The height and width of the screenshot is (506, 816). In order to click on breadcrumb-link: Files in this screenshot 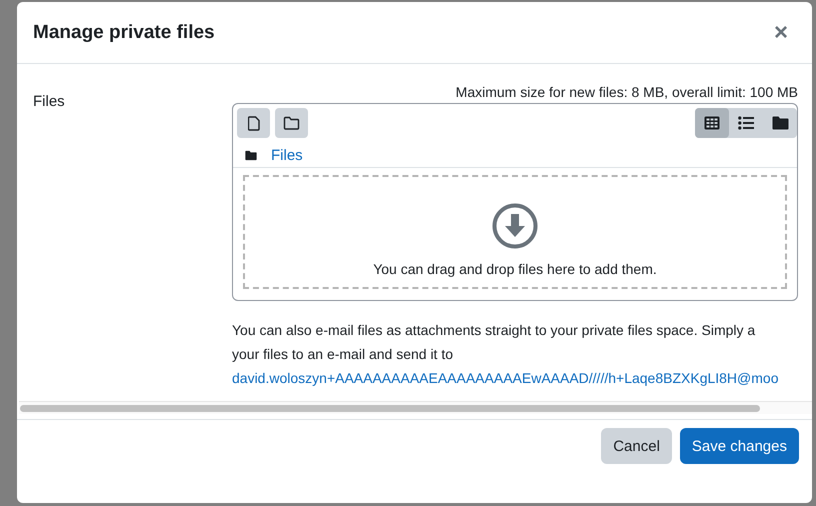, I will do `click(287, 155)`.